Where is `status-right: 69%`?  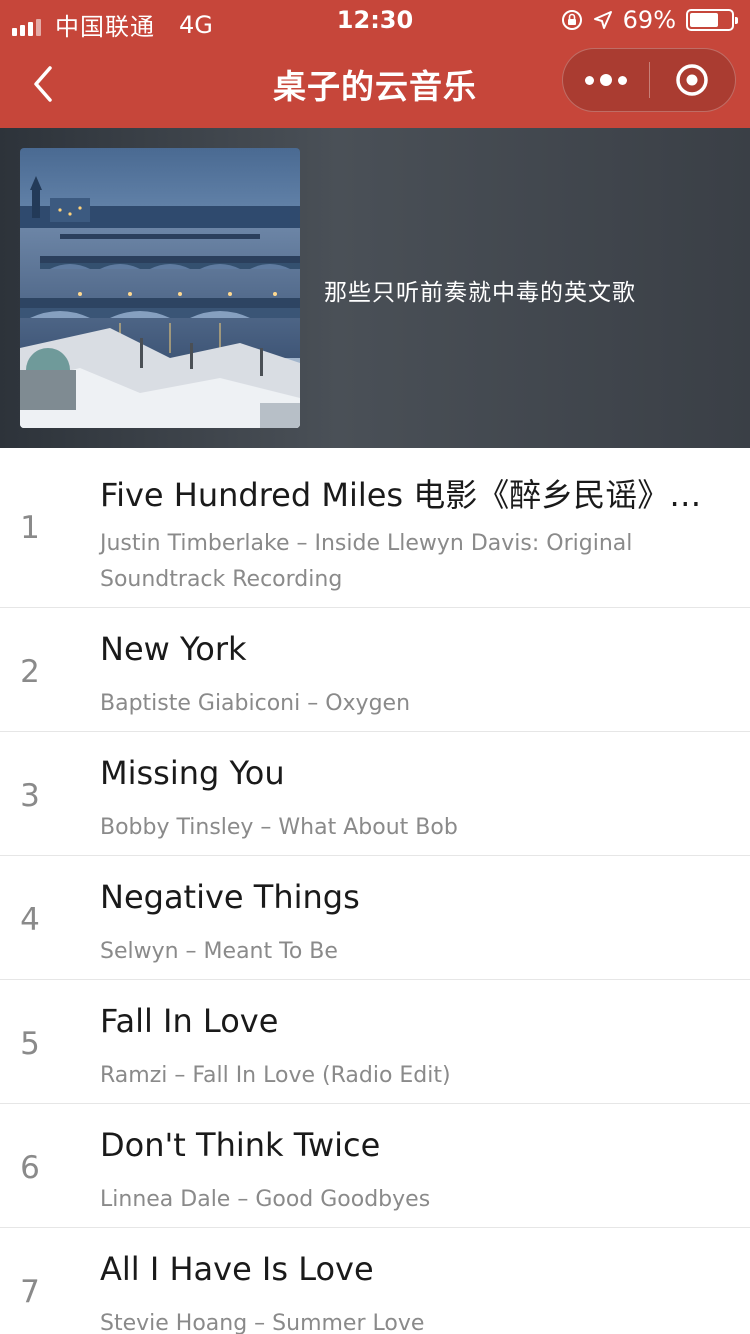
status-right: 69% is located at coordinates (649, 20).